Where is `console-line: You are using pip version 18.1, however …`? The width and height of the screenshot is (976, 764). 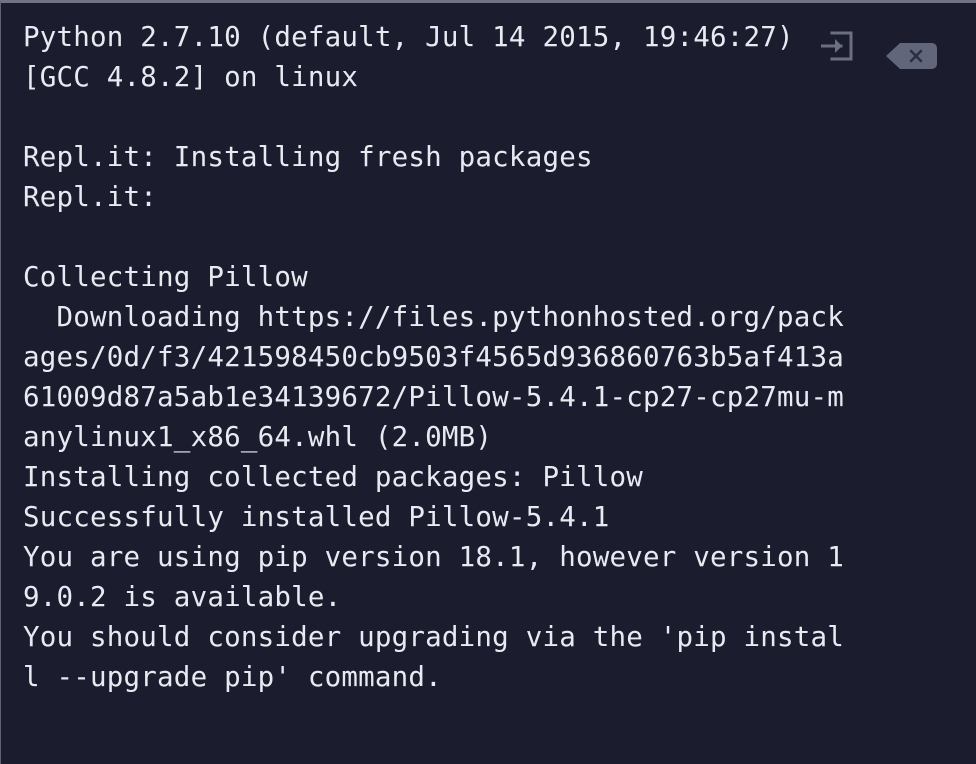 console-line: You are using pip version 18.1, however … is located at coordinates (434, 557).